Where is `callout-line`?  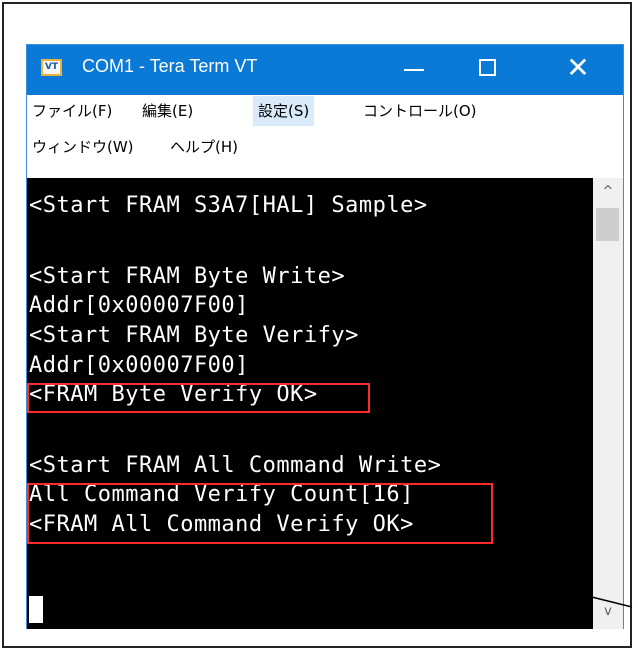
callout-line is located at coordinates (559, 589).